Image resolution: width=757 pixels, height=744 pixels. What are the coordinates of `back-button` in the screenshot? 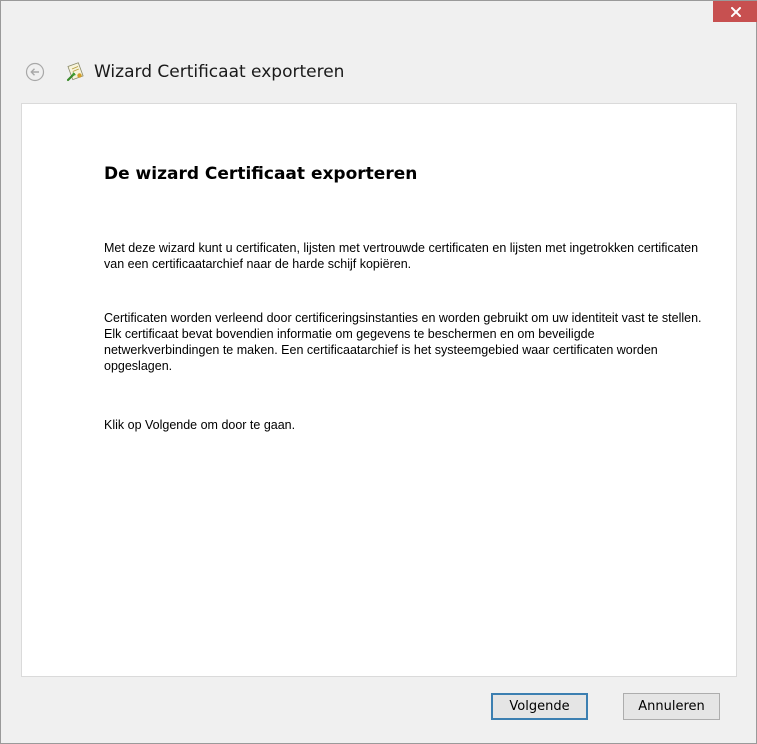 It's located at (35, 72).